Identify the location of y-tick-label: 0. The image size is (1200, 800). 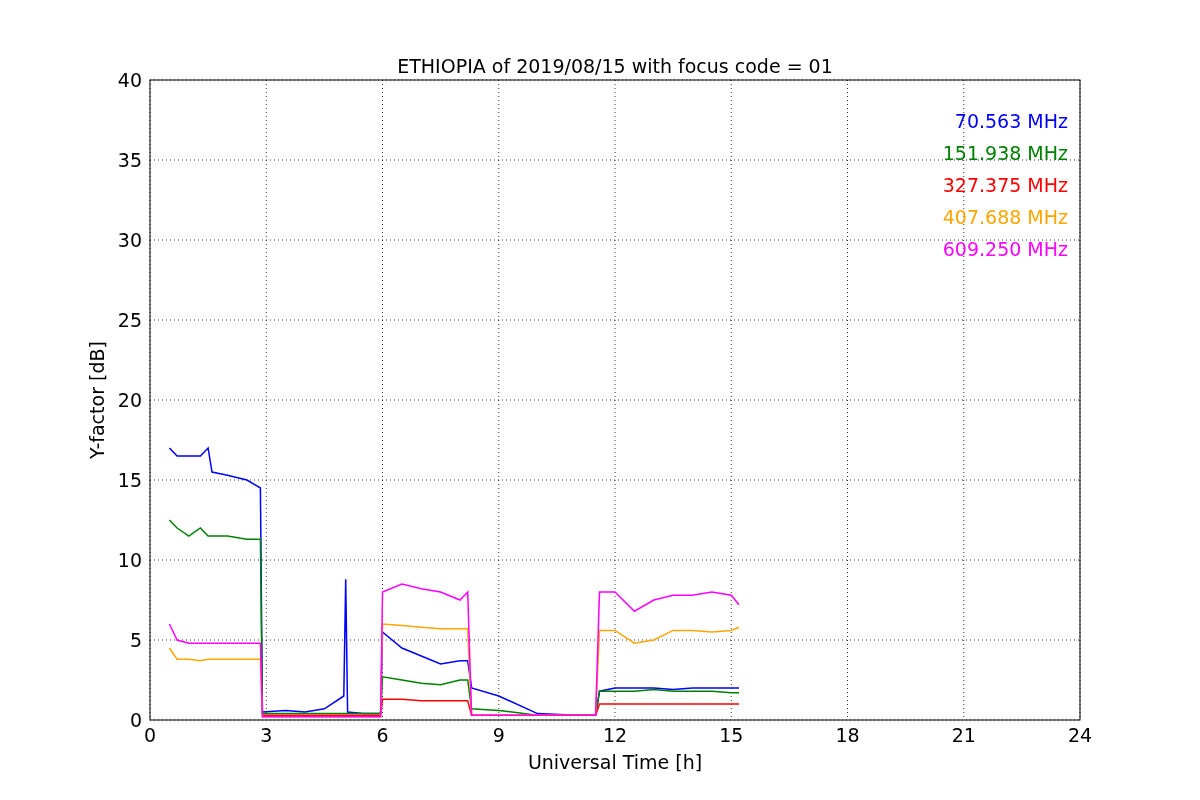
(135, 720).